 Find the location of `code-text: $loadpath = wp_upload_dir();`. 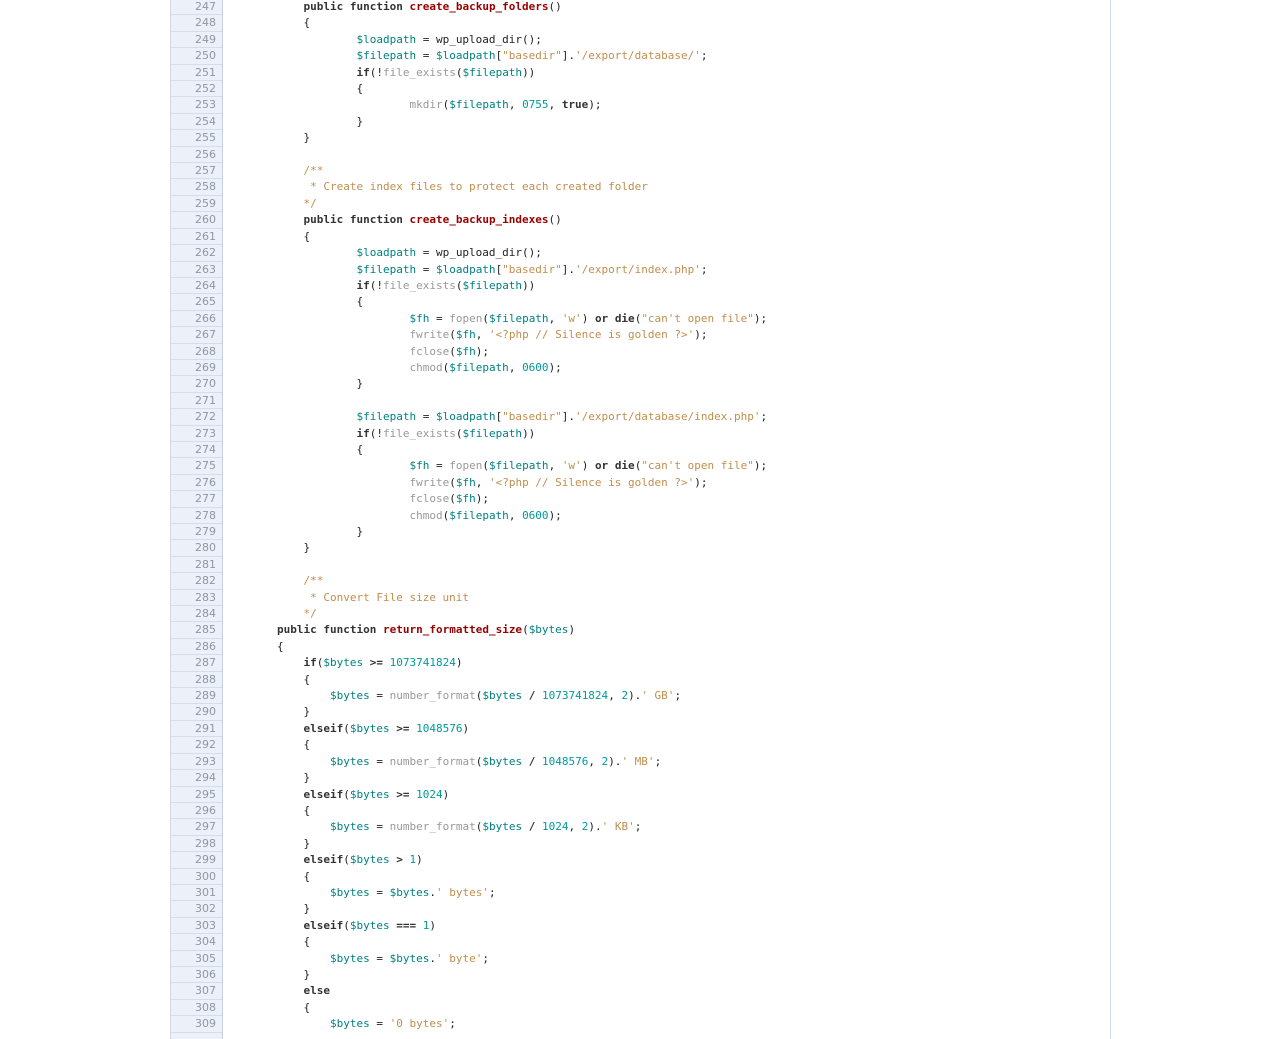

code-text: $loadpath = wp_upload_dir(); is located at coordinates (396, 40).